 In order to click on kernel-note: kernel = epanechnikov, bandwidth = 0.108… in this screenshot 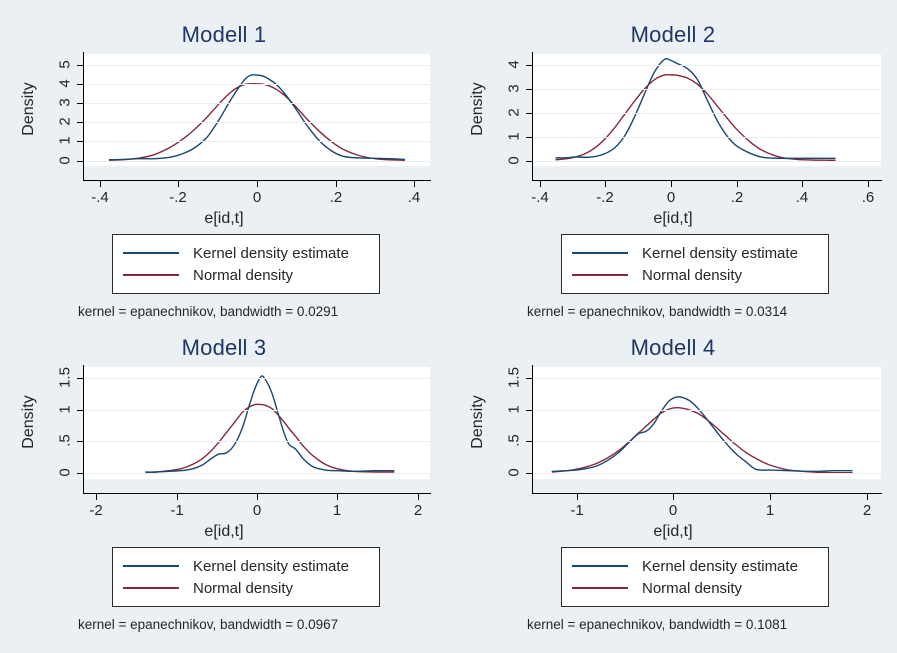, I will do `click(657, 624)`.